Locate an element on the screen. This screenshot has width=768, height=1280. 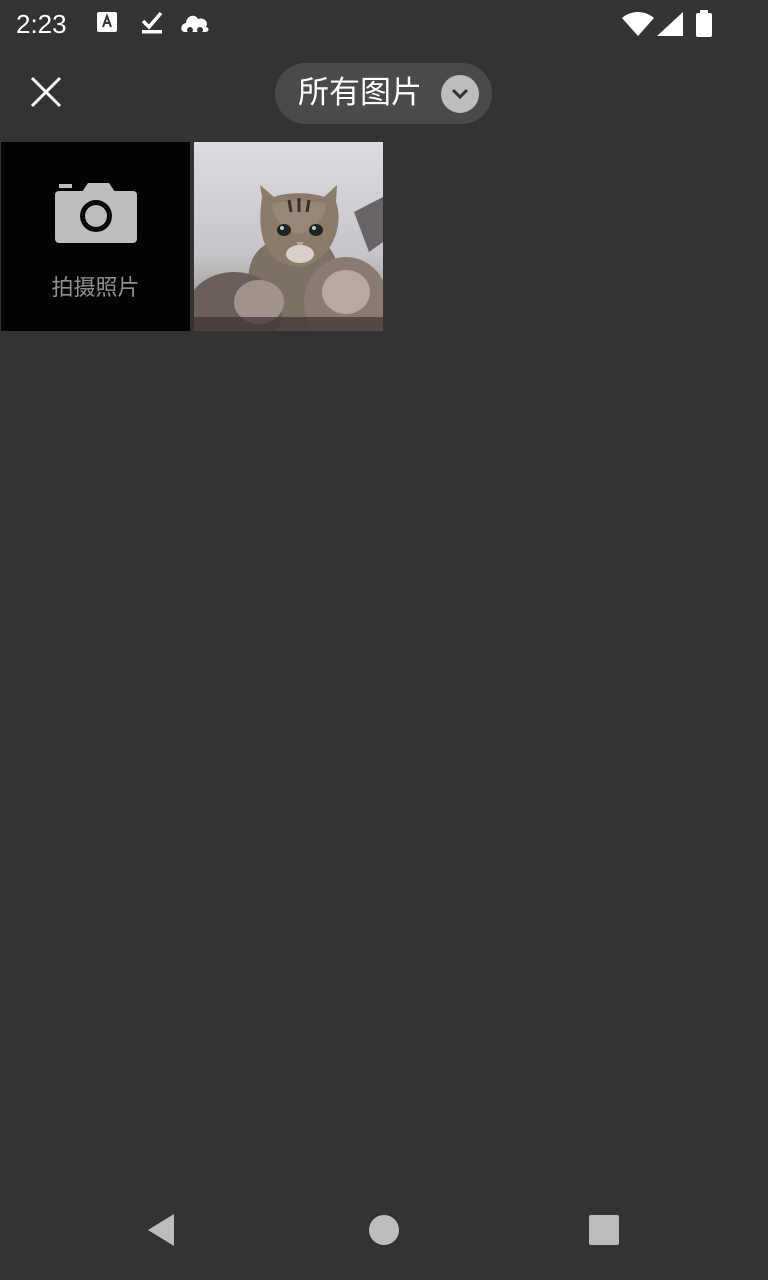
back-icon is located at coordinates (161, 1232).